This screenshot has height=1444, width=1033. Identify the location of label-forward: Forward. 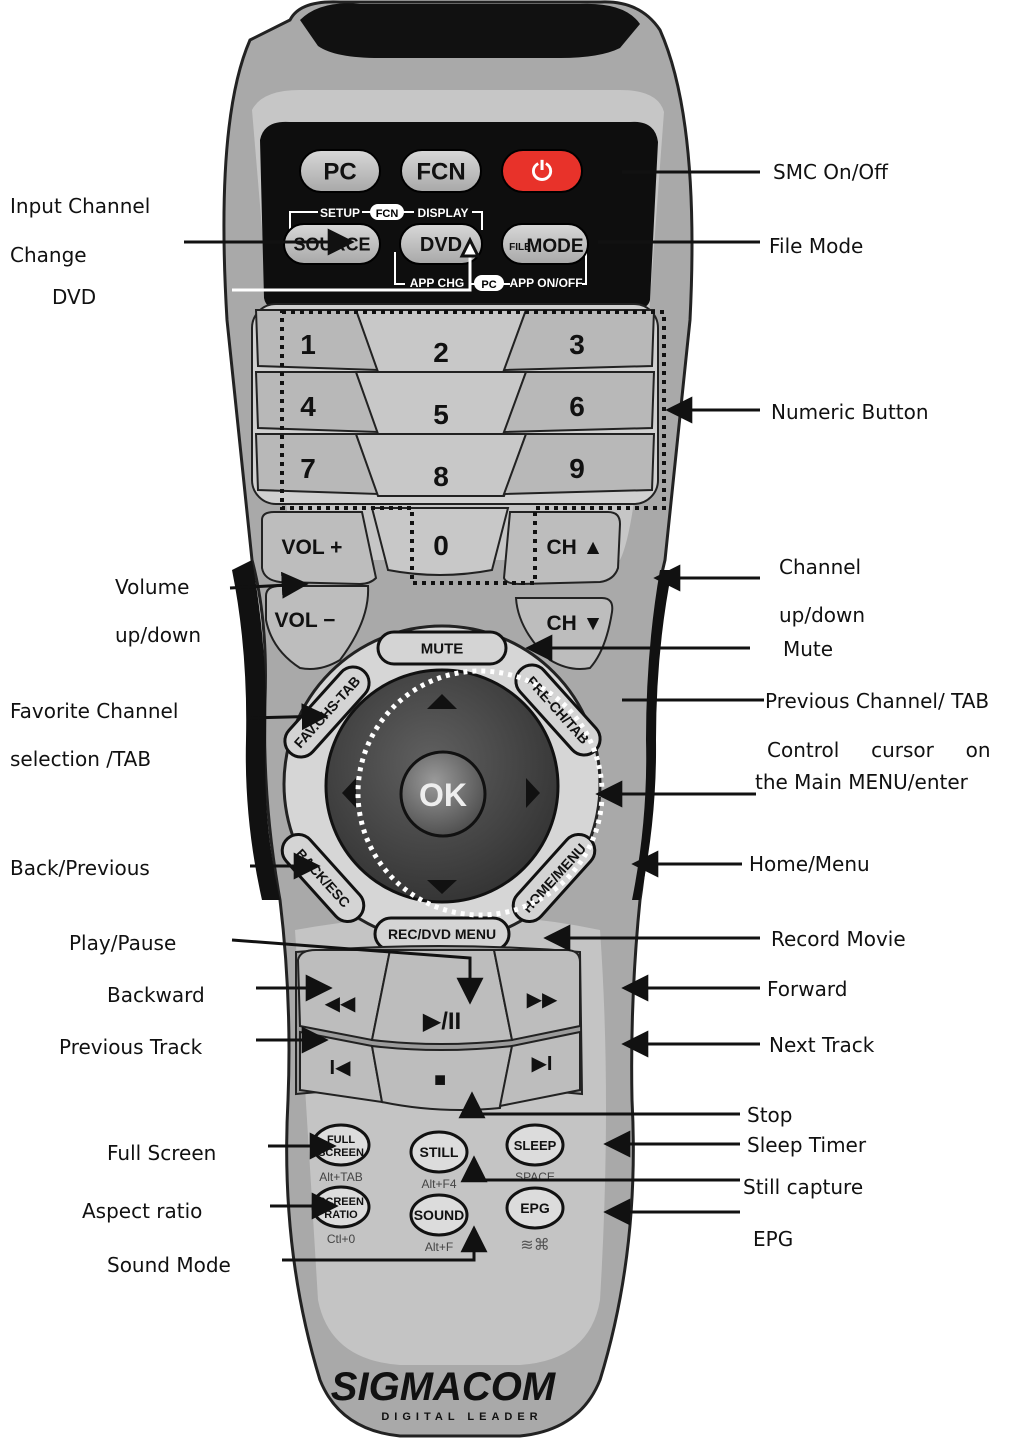
(807, 989).